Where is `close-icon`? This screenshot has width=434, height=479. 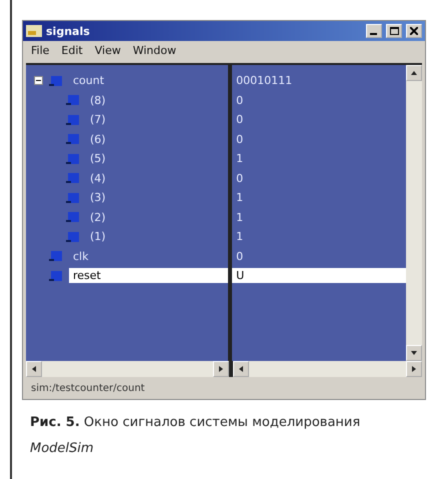 close-icon is located at coordinates (414, 31).